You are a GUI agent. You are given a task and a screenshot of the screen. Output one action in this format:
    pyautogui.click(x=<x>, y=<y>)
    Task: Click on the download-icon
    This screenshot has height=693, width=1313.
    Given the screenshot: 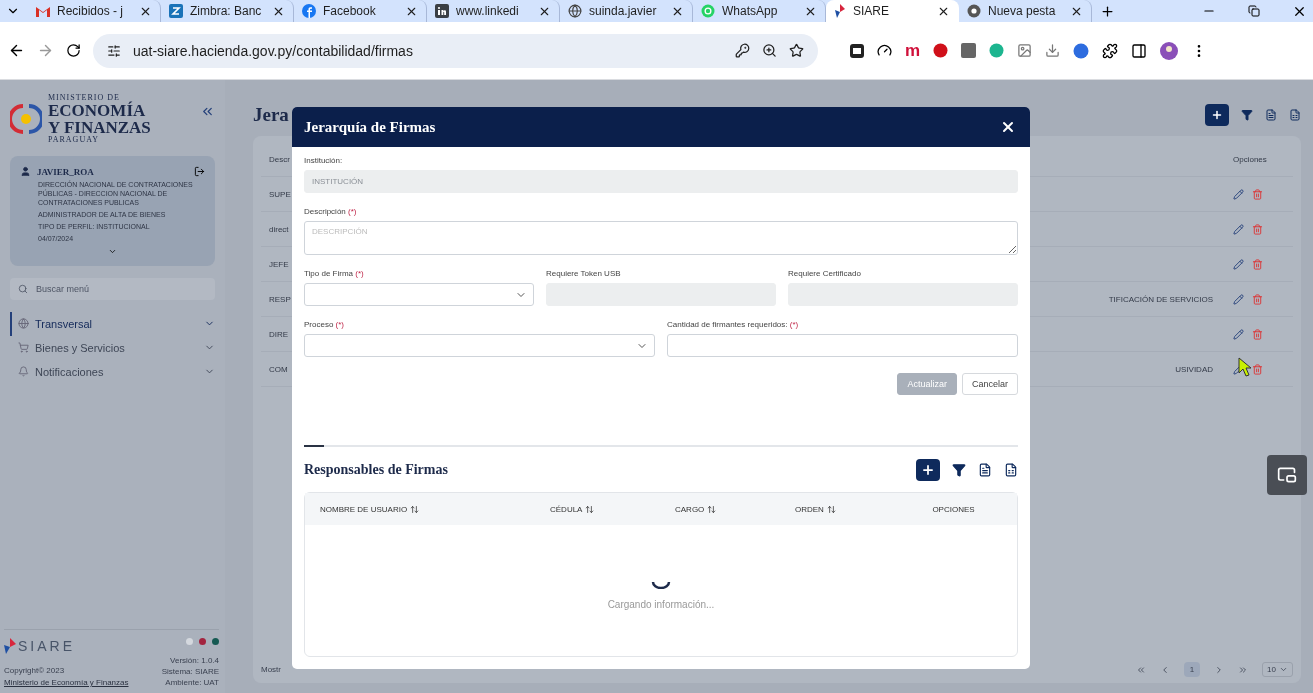 What is the action you would take?
    pyautogui.click(x=1053, y=50)
    